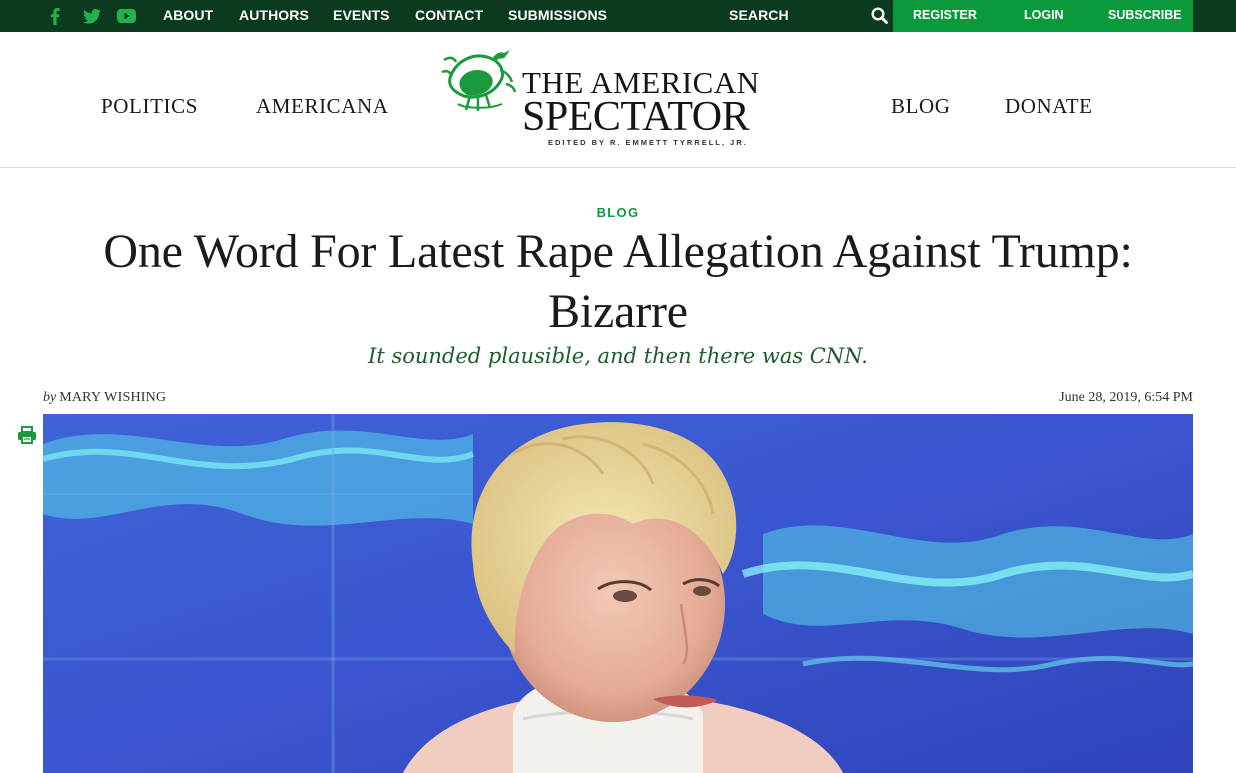  Describe the element at coordinates (479, 80) in the screenshot. I see `bird-logo-icon` at that location.